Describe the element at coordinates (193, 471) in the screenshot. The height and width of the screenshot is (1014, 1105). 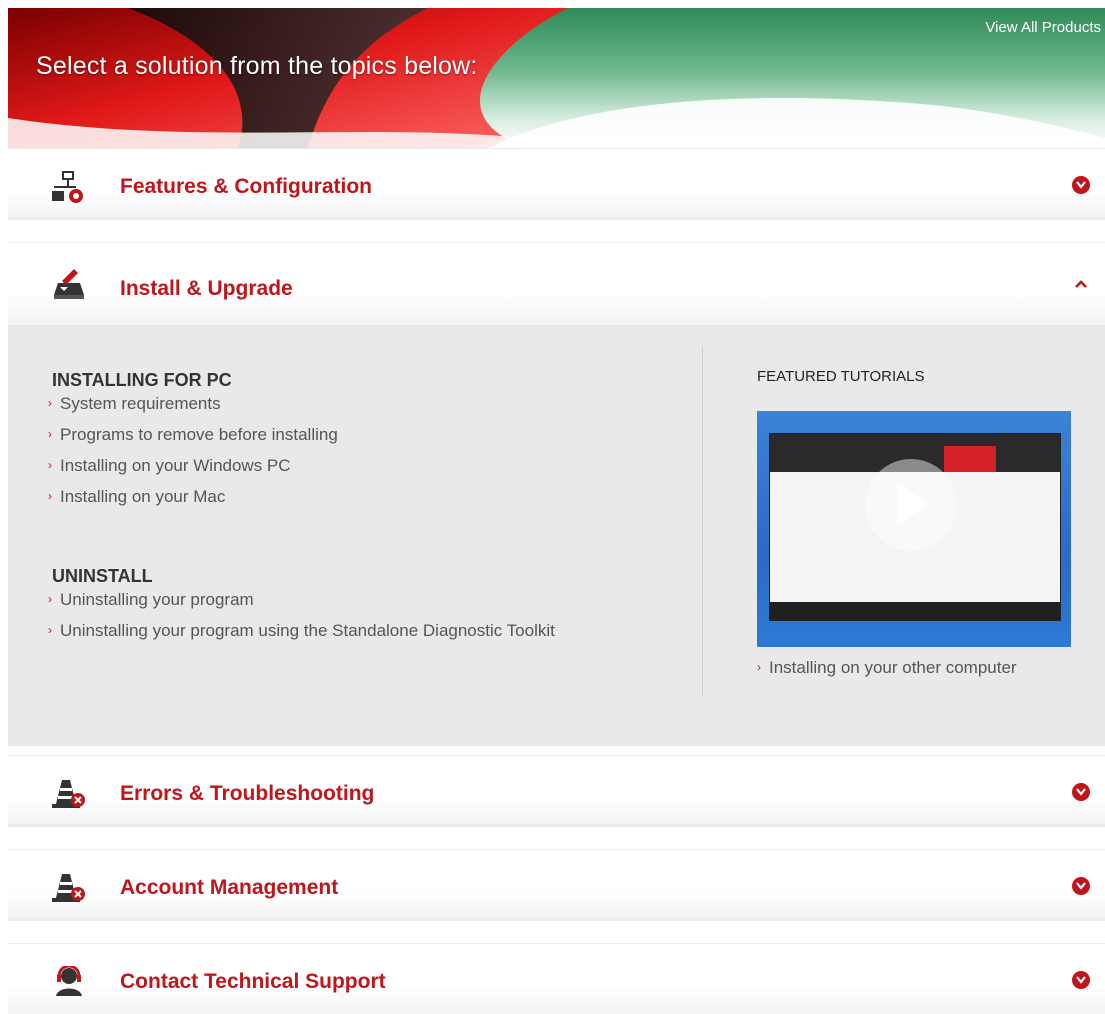
I see `list-item: › Installing on your Windows PC` at that location.